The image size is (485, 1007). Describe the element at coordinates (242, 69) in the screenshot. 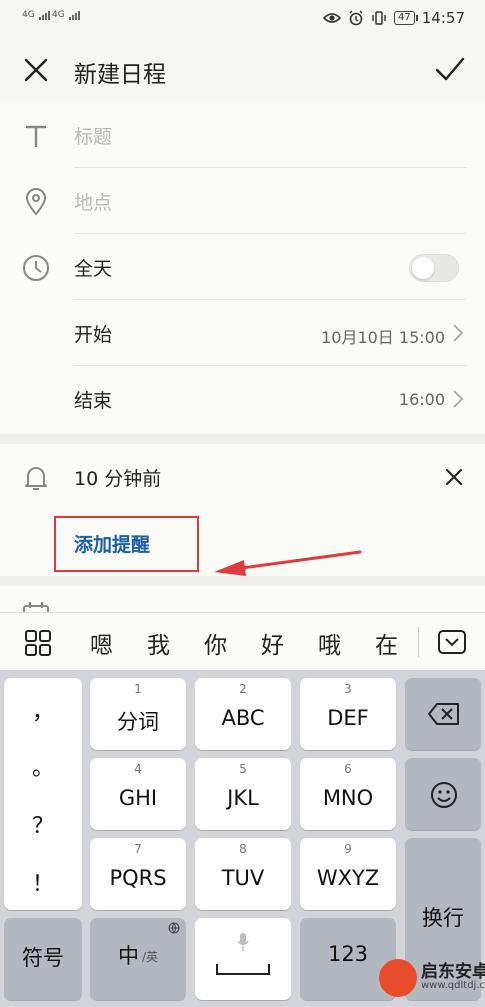

I see `header: 新建日程` at that location.